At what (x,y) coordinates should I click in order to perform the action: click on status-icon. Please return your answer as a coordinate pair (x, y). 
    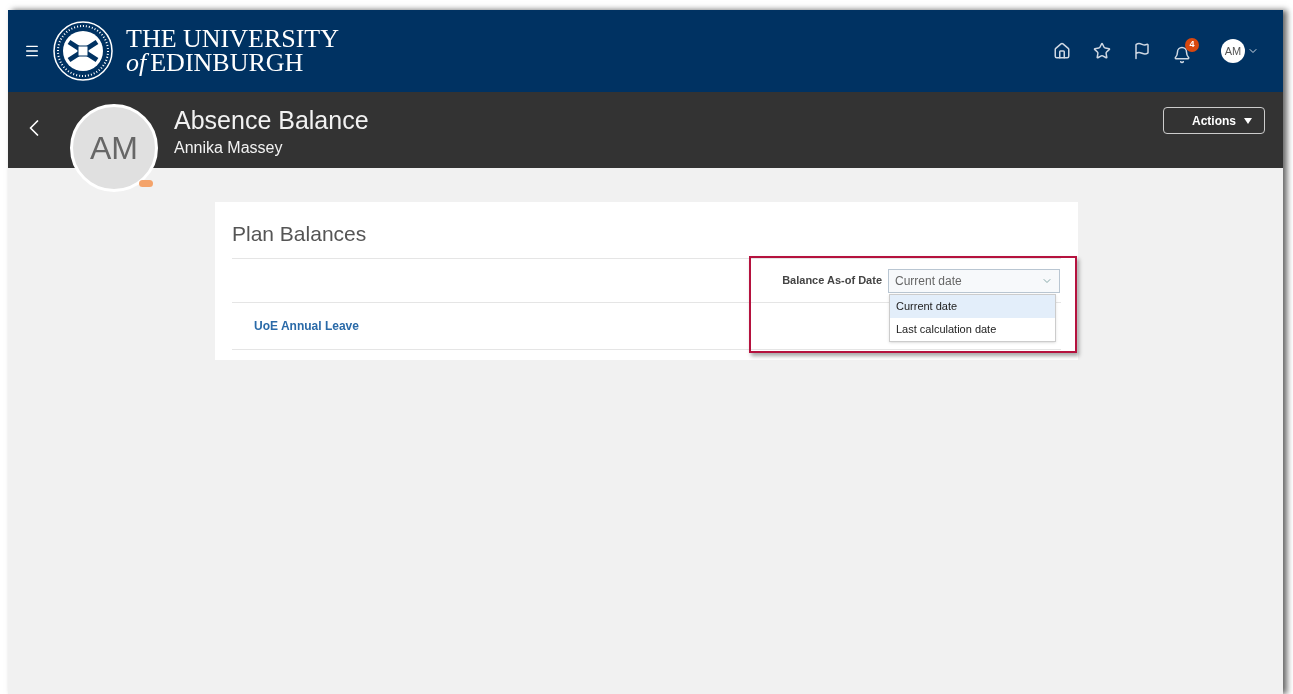
    Looking at the image, I should click on (146, 183).